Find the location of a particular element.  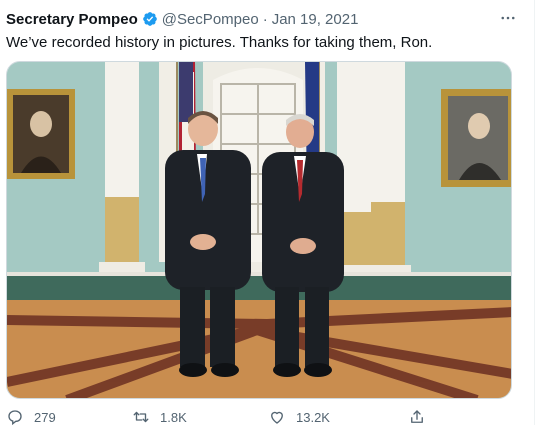

reply-icon is located at coordinates (15, 418).